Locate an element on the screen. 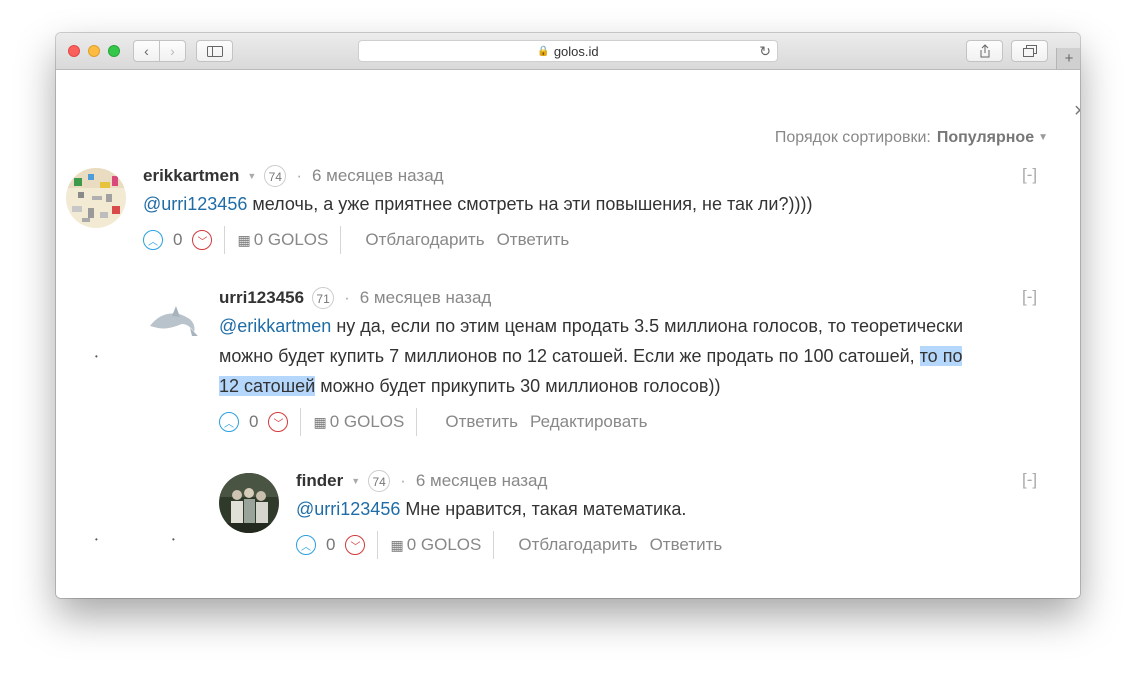 Image resolution: width=1136 pixels, height=678 pixels. tabs-overview-button is located at coordinates (1029, 51).